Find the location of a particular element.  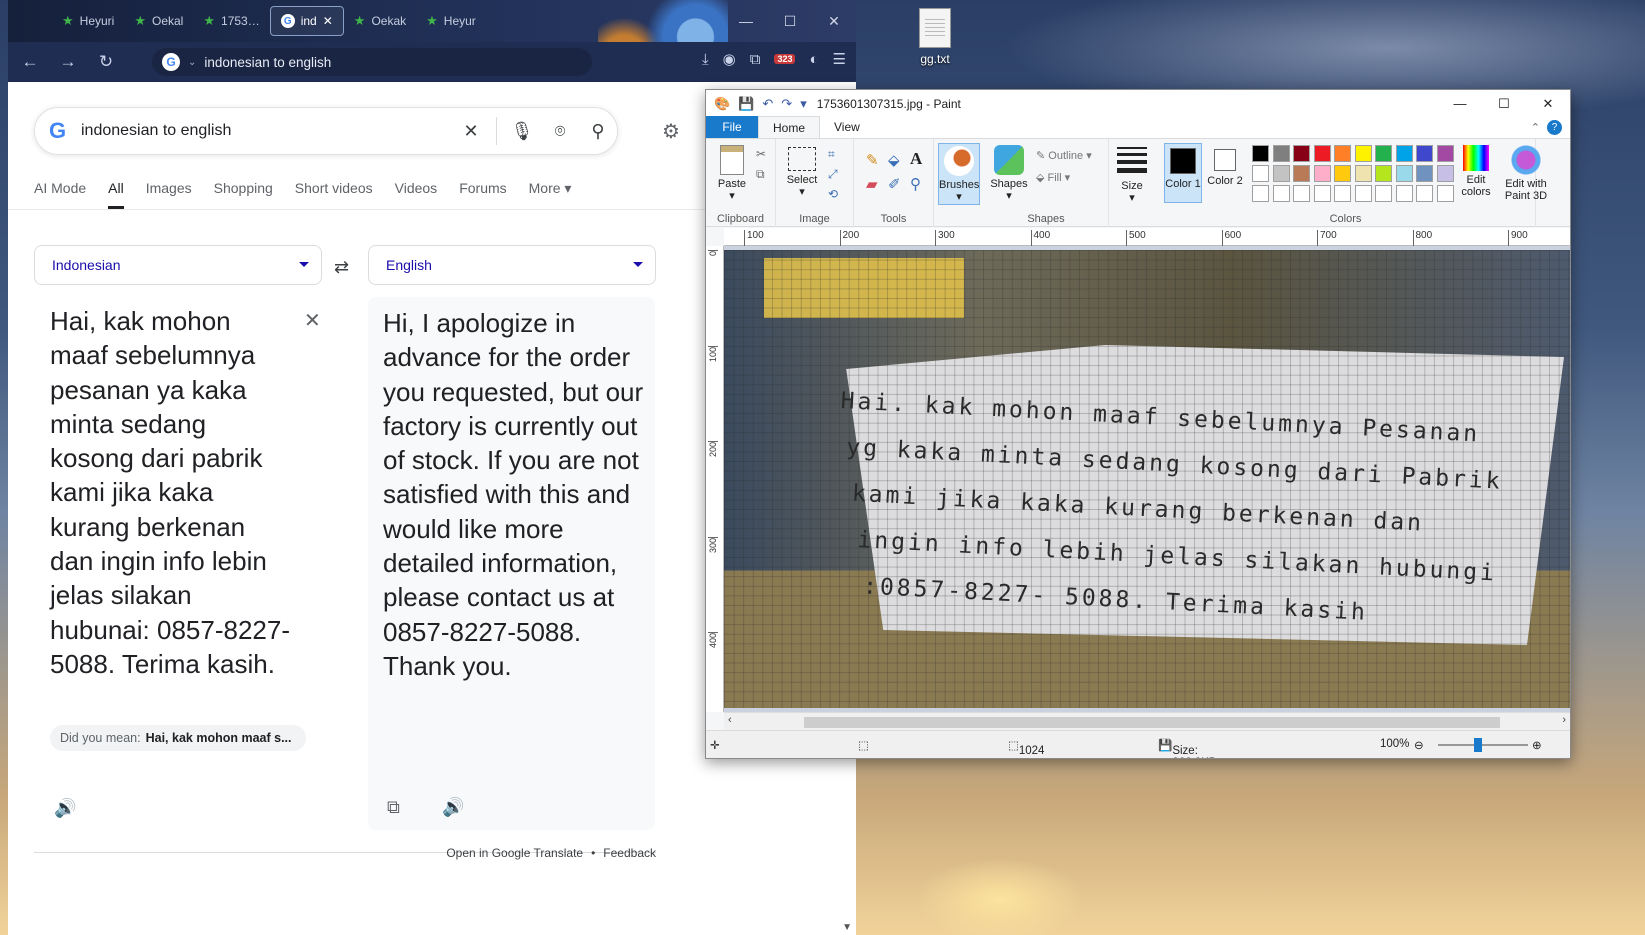

outline-dropdown: ✎ Outline ▾ is located at coordinates (1064, 155).